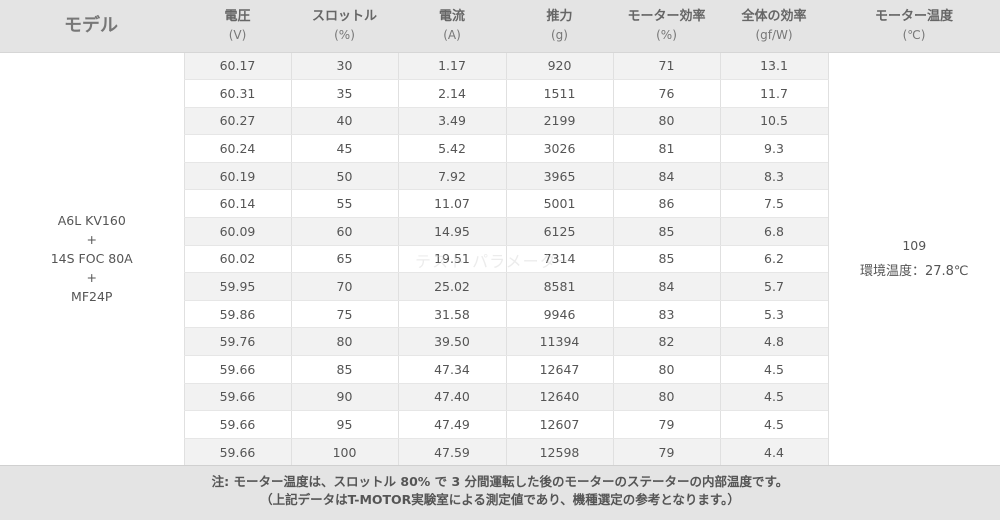 Image resolution: width=1000 pixels, height=520 pixels. What do you see at coordinates (237, 34) in the screenshot?
I see `header-unit: (V)` at bounding box center [237, 34].